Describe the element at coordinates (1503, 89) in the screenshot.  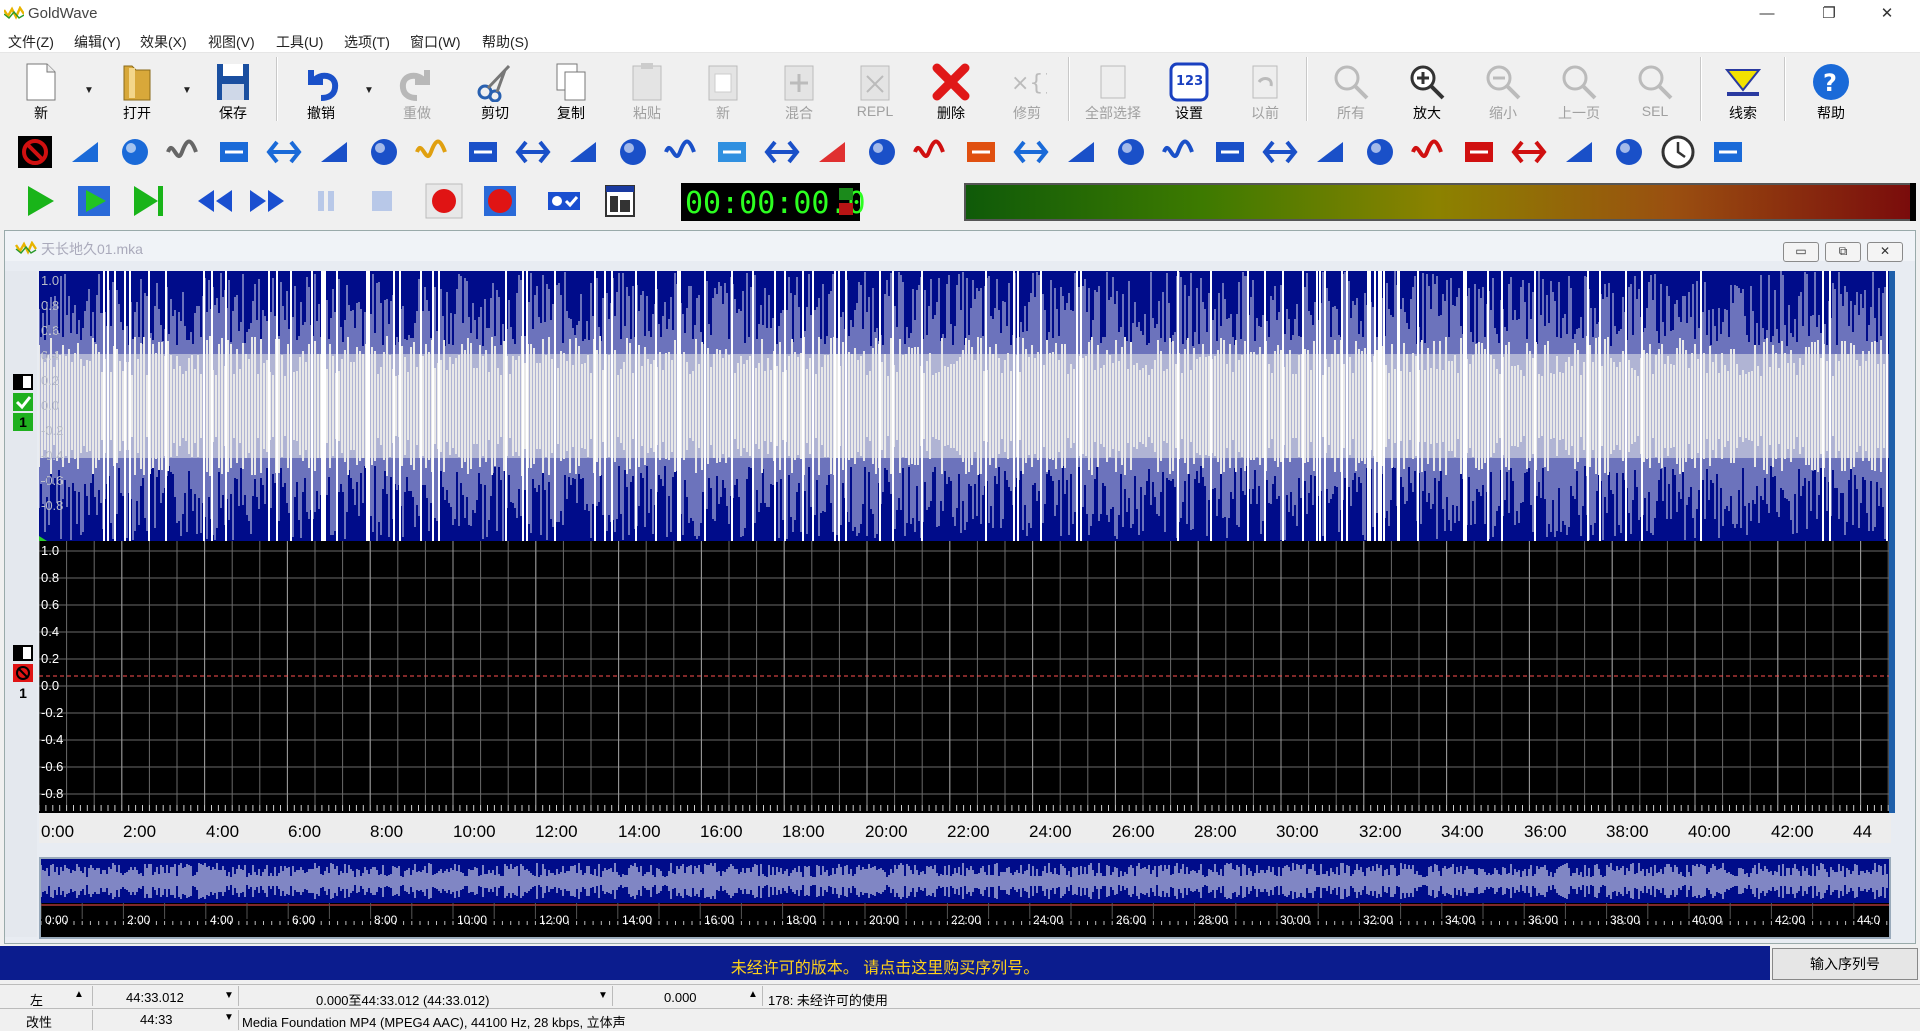
I see `zoom-out-button: 缩小` at that location.